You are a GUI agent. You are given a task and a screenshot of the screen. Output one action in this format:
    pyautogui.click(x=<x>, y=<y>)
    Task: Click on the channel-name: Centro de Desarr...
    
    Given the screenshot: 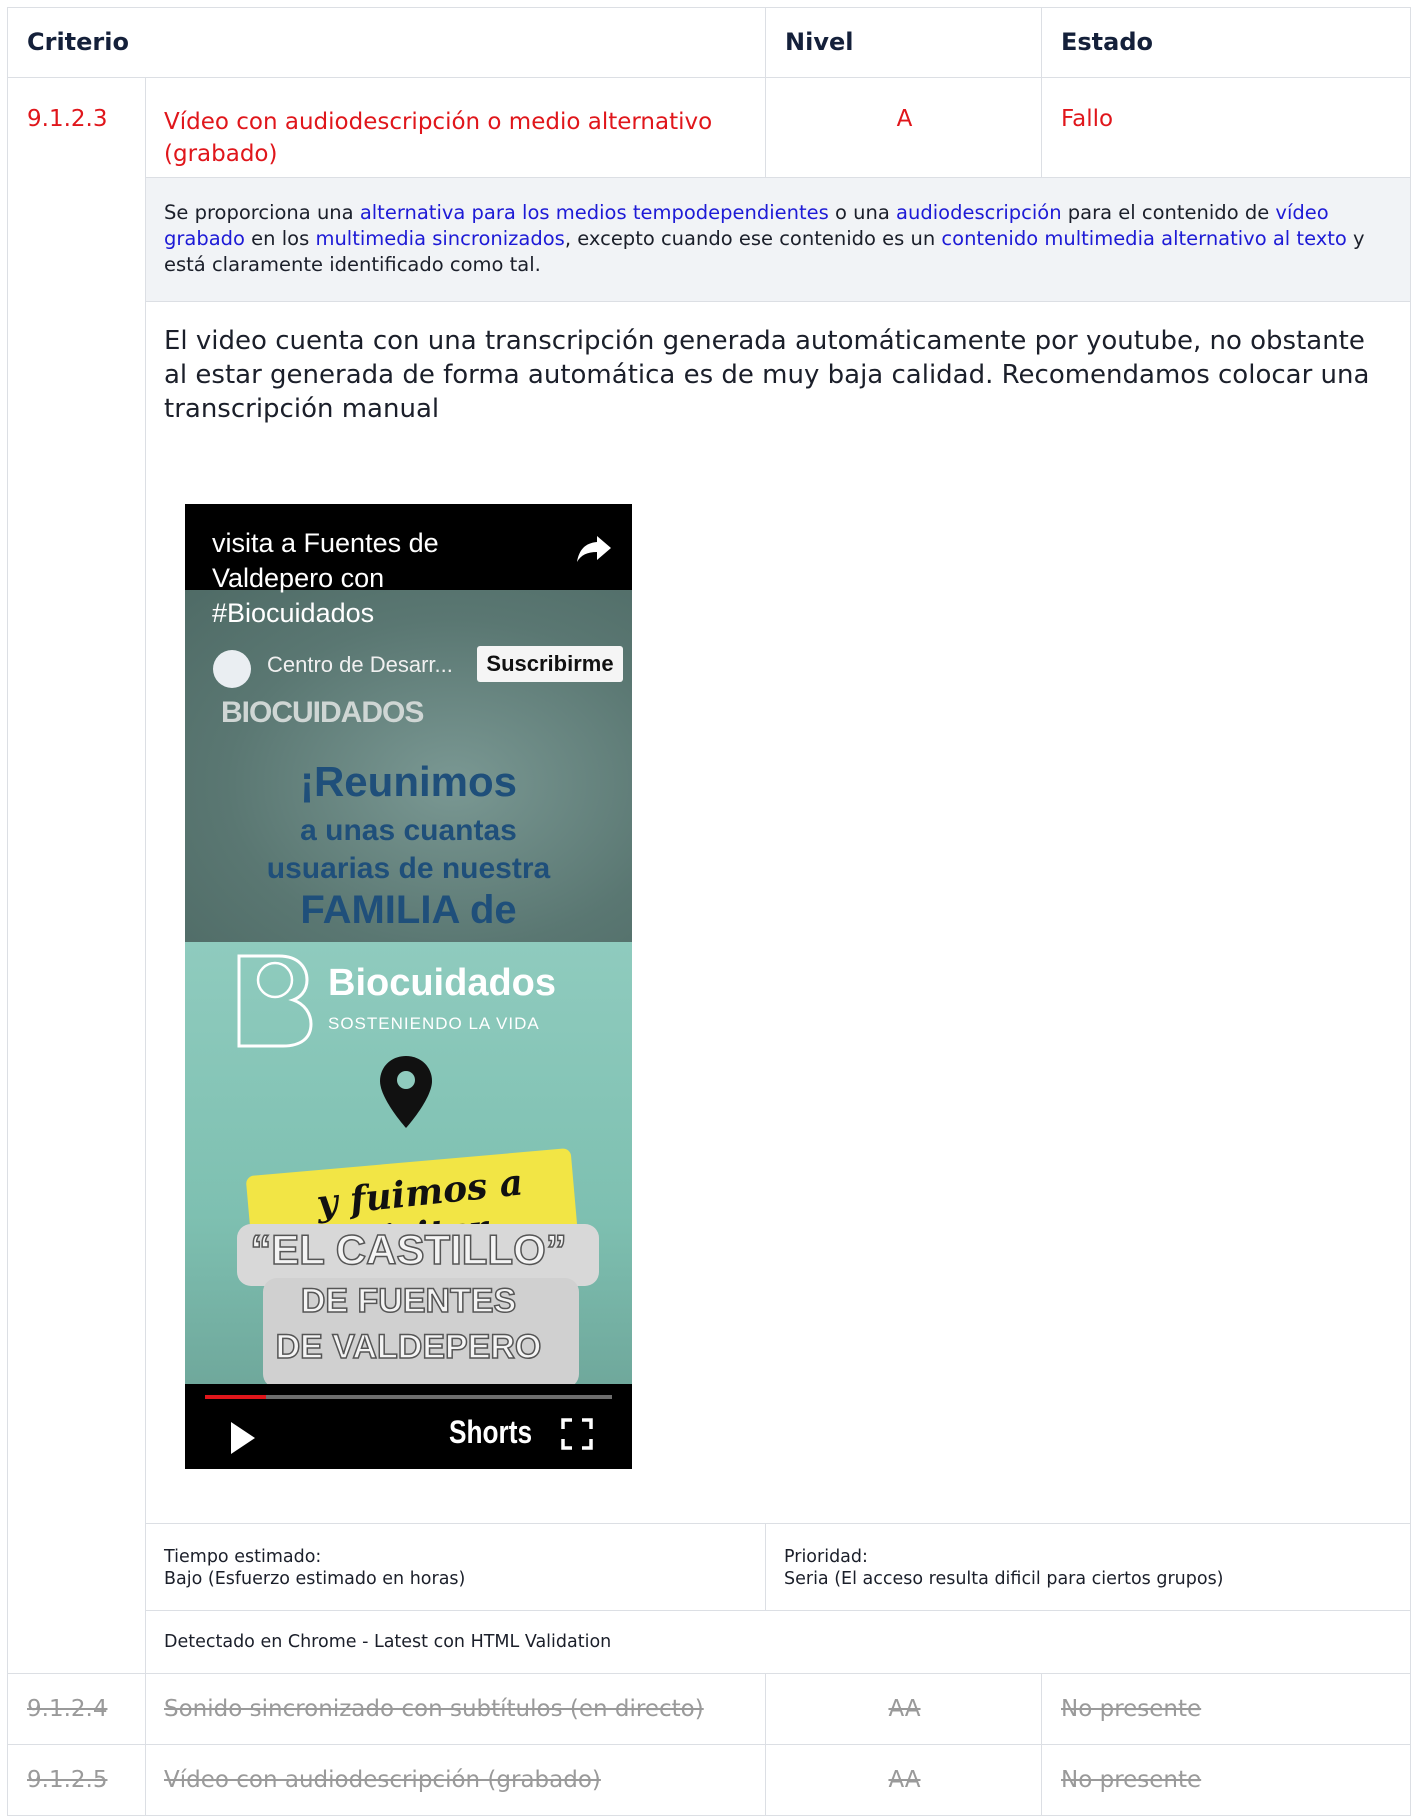 What is the action you would take?
    pyautogui.click(x=360, y=665)
    